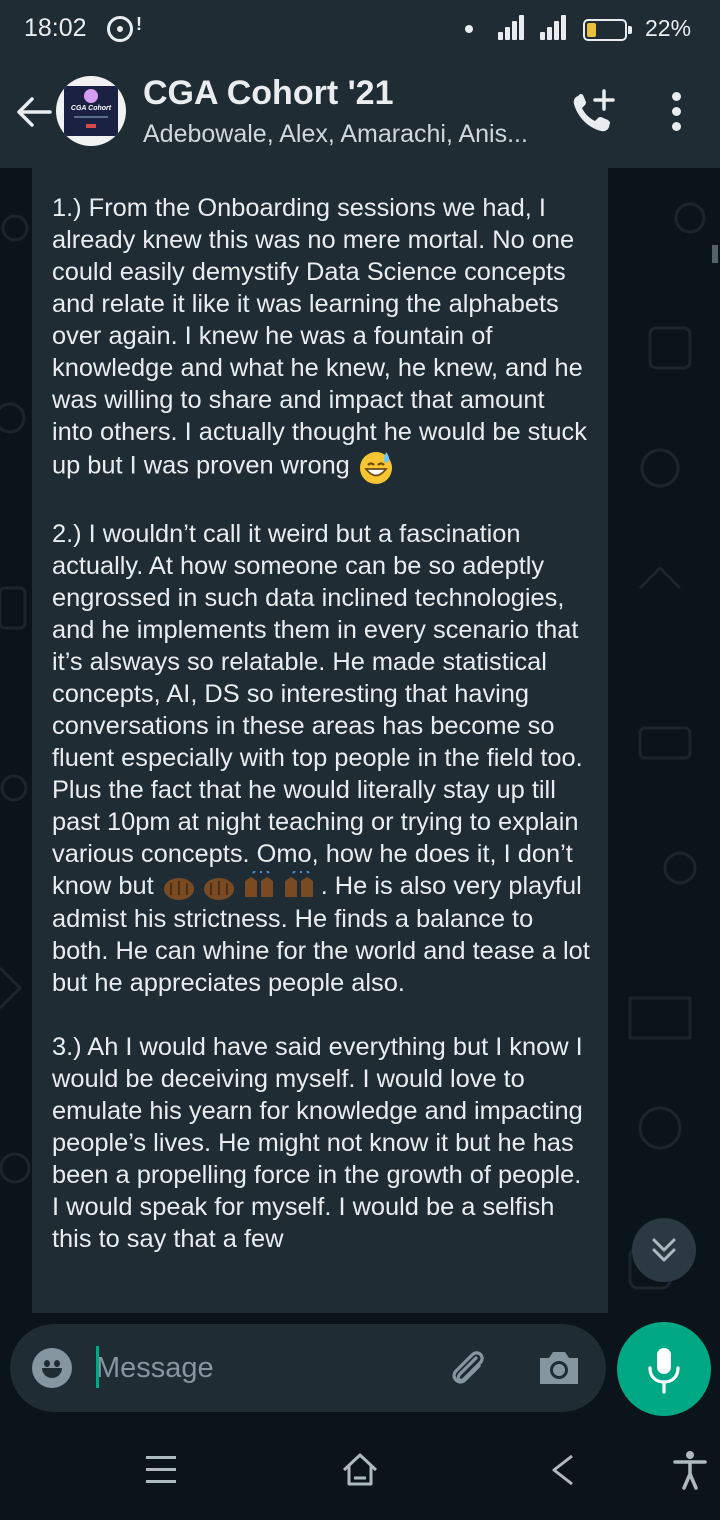 Image resolution: width=720 pixels, height=1520 pixels. Describe the element at coordinates (268, 93) in the screenshot. I see `chat-title: CGA Cohort '21` at that location.